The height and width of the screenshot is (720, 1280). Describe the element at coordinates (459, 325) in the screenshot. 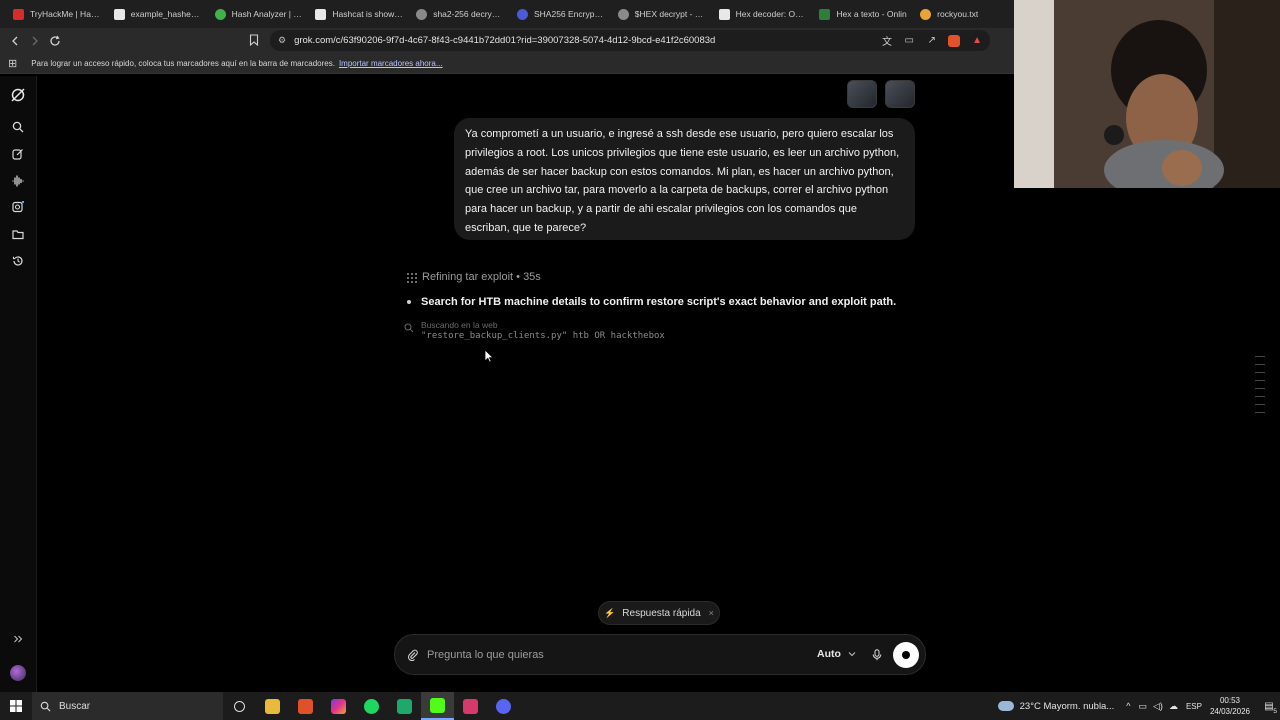

I see `web-search-label: Buscando en la web` at that location.